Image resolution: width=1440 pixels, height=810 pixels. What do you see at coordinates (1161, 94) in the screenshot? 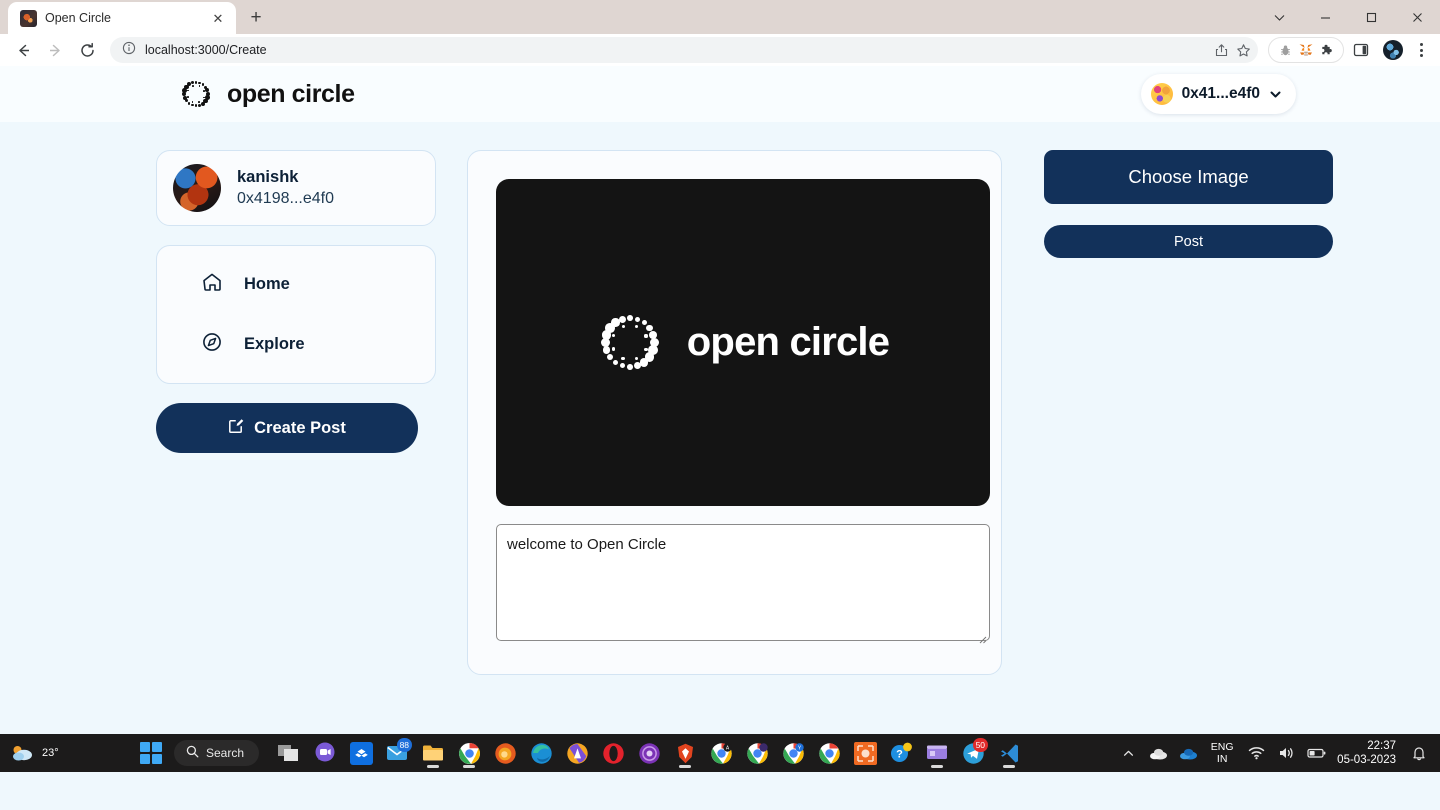
I see `wallet-identicon-icon` at bounding box center [1161, 94].